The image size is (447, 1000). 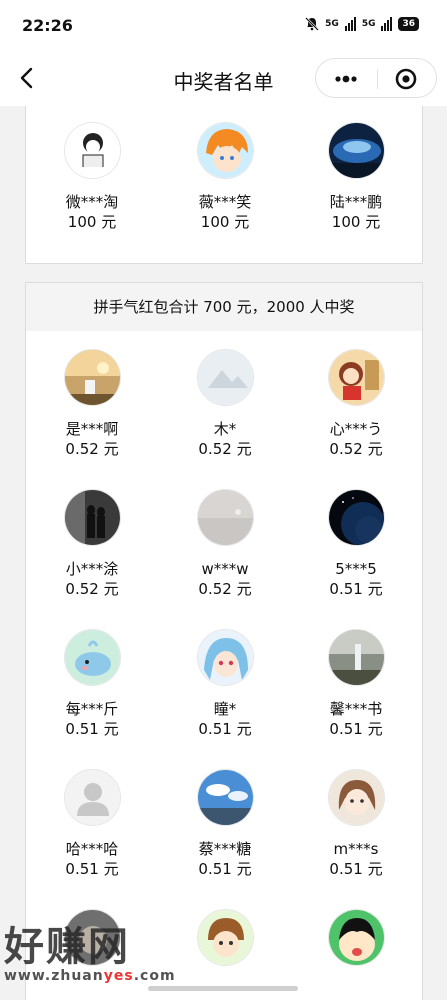 I want to click on site-watermark: 好赚网 www.zhuanyes.com, so click(x=104, y=954).